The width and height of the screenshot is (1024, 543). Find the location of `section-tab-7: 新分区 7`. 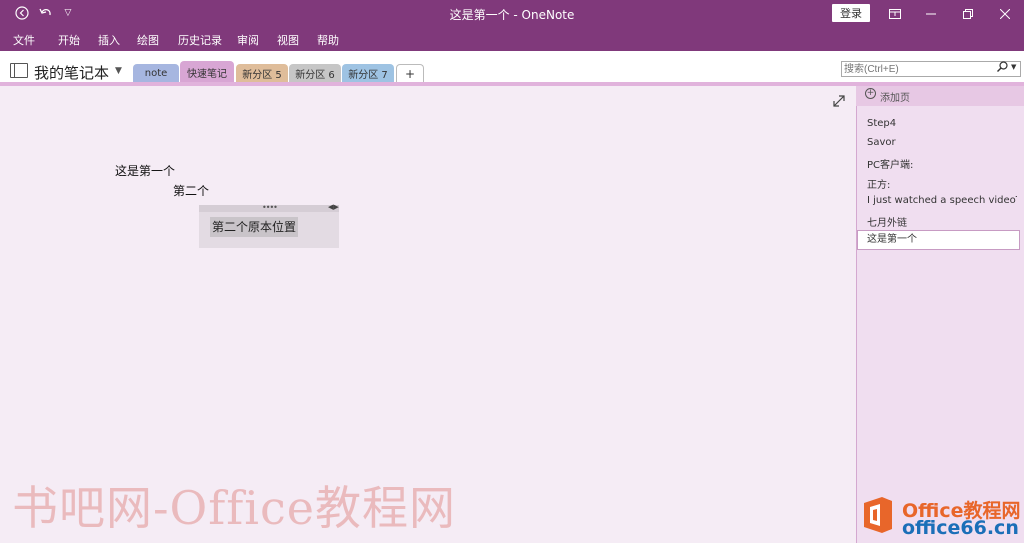

section-tab-7: 新分区 7 is located at coordinates (368, 73).